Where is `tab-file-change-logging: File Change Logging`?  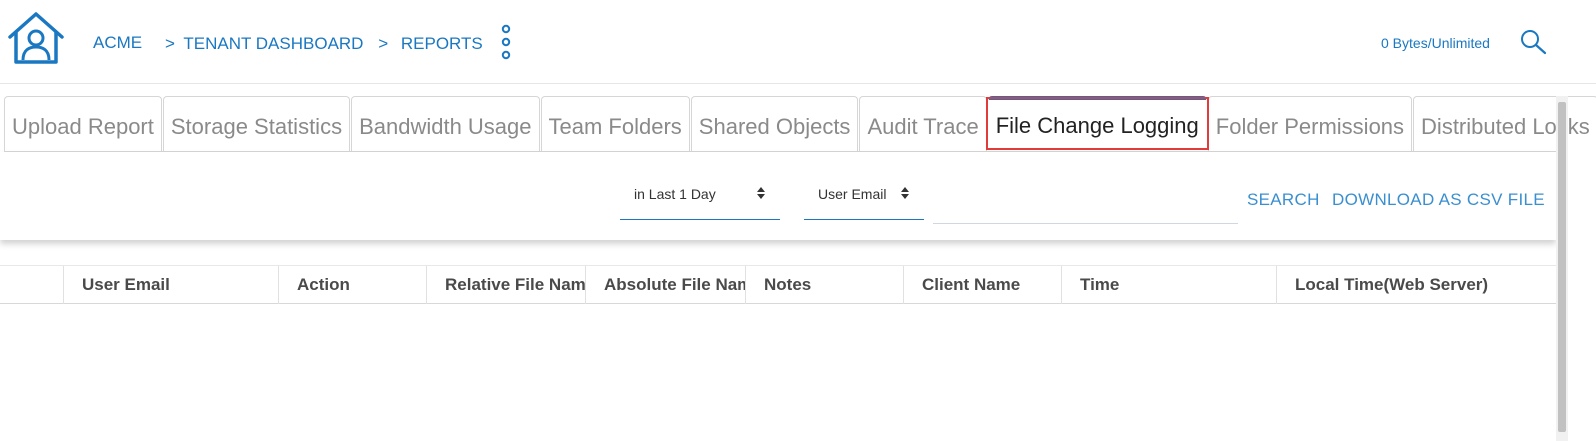 tab-file-change-logging: File Change Logging is located at coordinates (1097, 124).